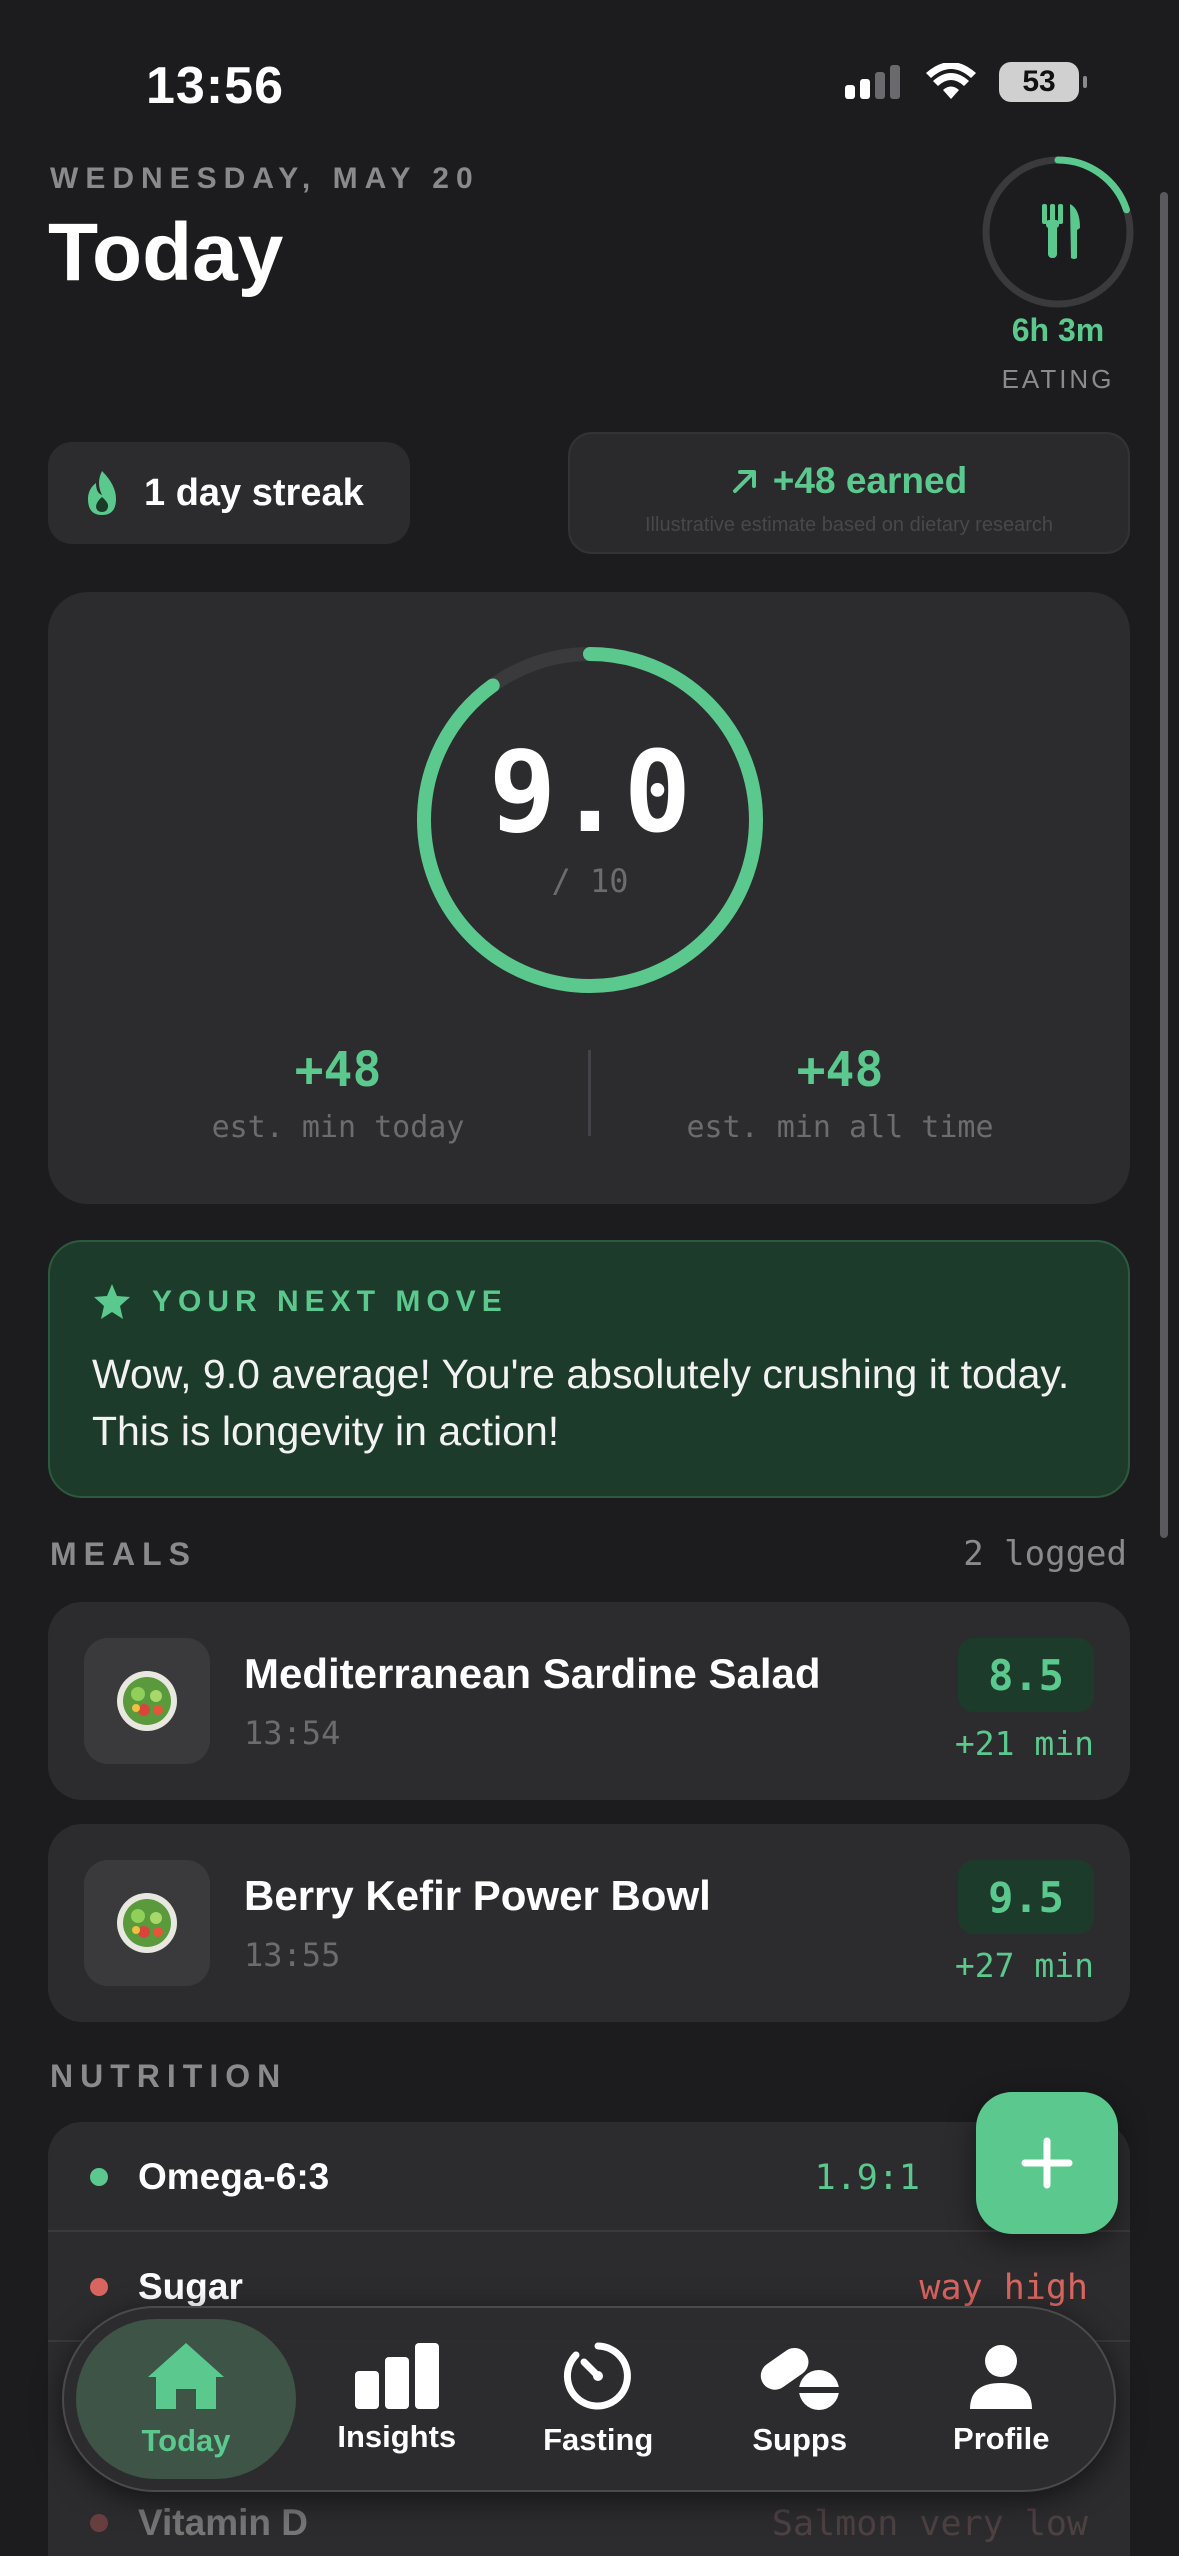 The width and height of the screenshot is (1179, 2556). I want to click on meals-section-label: MEALS, so click(123, 1554).